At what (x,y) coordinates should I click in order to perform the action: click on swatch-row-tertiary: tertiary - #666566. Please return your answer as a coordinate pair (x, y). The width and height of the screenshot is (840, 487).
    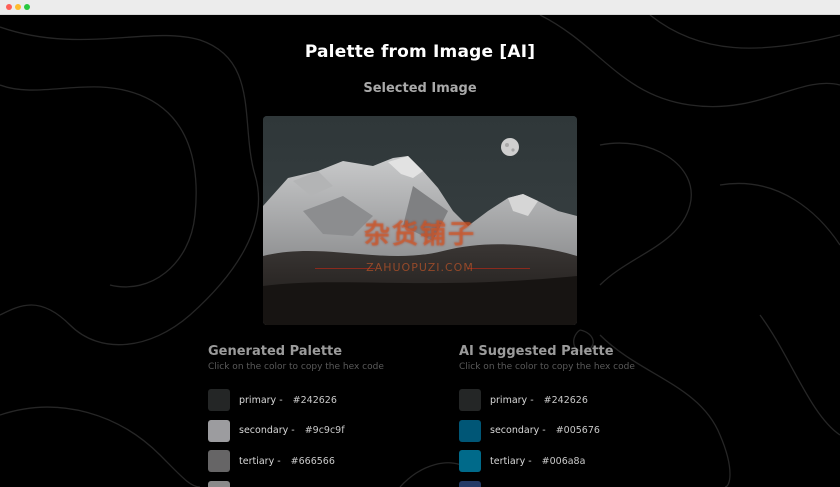
    Looking at the image, I should click on (323, 461).